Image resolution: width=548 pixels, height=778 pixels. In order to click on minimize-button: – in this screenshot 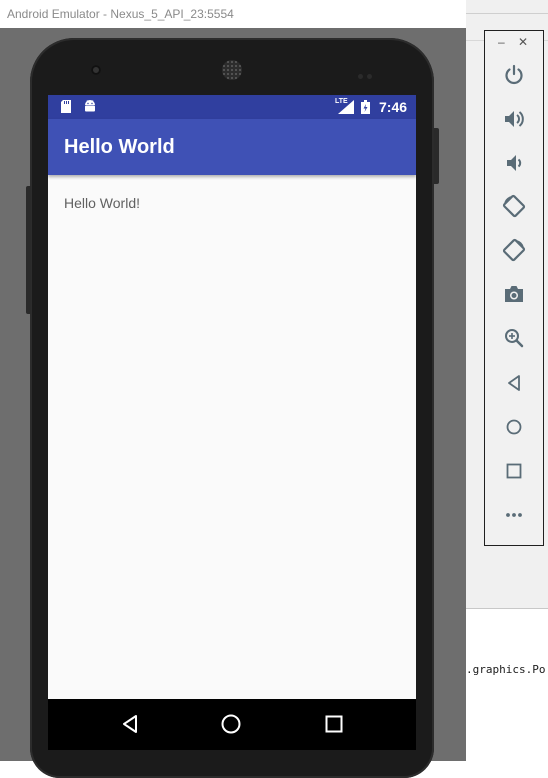, I will do `click(501, 42)`.